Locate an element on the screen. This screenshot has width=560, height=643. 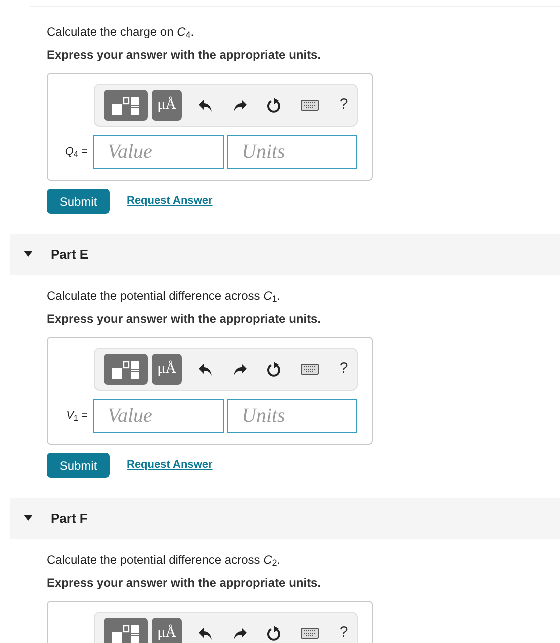
part-title: Part F is located at coordinates (69, 519).